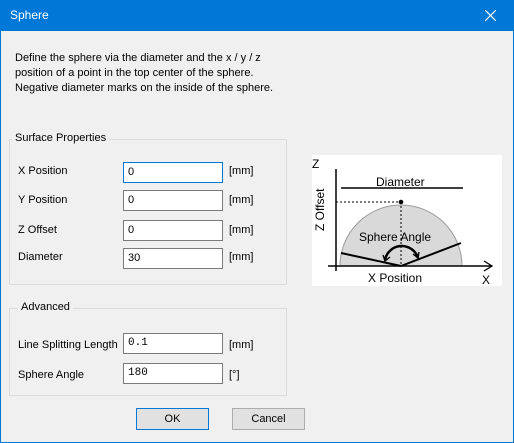 The image size is (514, 443). What do you see at coordinates (37, 230) in the screenshot?
I see `z-offset-label: Z Offset` at bounding box center [37, 230].